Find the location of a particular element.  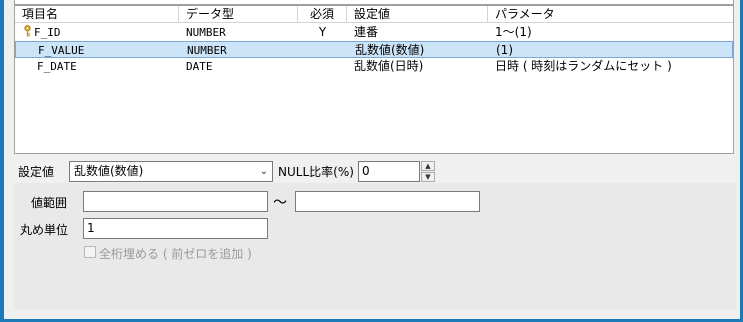

range-label: 値範囲 is located at coordinates (49, 203).